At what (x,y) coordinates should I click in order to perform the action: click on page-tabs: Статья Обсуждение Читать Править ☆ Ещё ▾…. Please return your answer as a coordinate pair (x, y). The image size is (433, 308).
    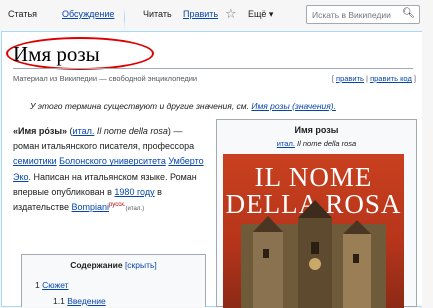
    Looking at the image, I should click on (216, 16).